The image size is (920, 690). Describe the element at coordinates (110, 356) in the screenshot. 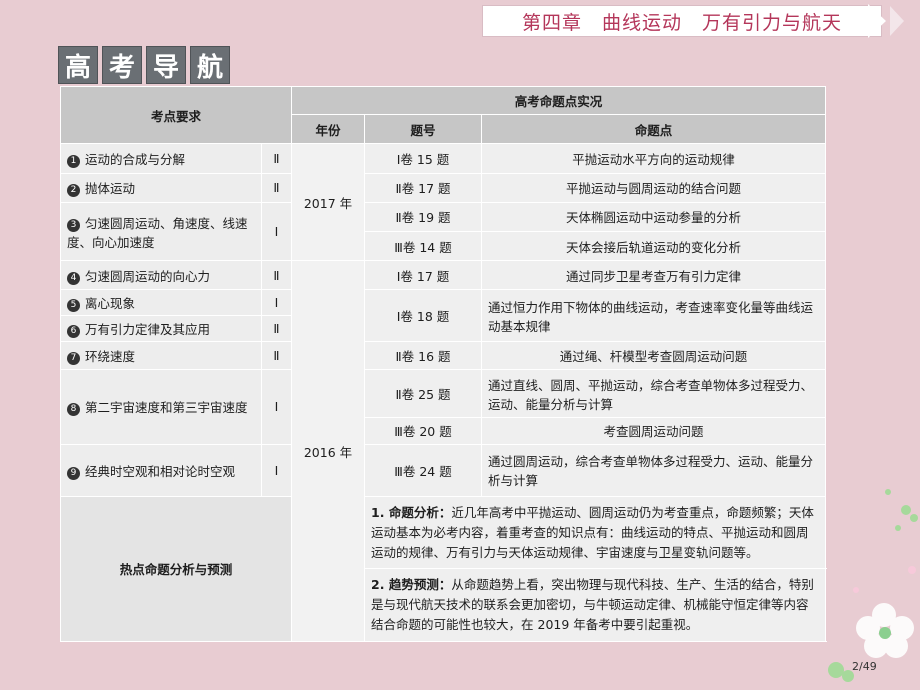

I see `point-text: 环绕速度` at that location.